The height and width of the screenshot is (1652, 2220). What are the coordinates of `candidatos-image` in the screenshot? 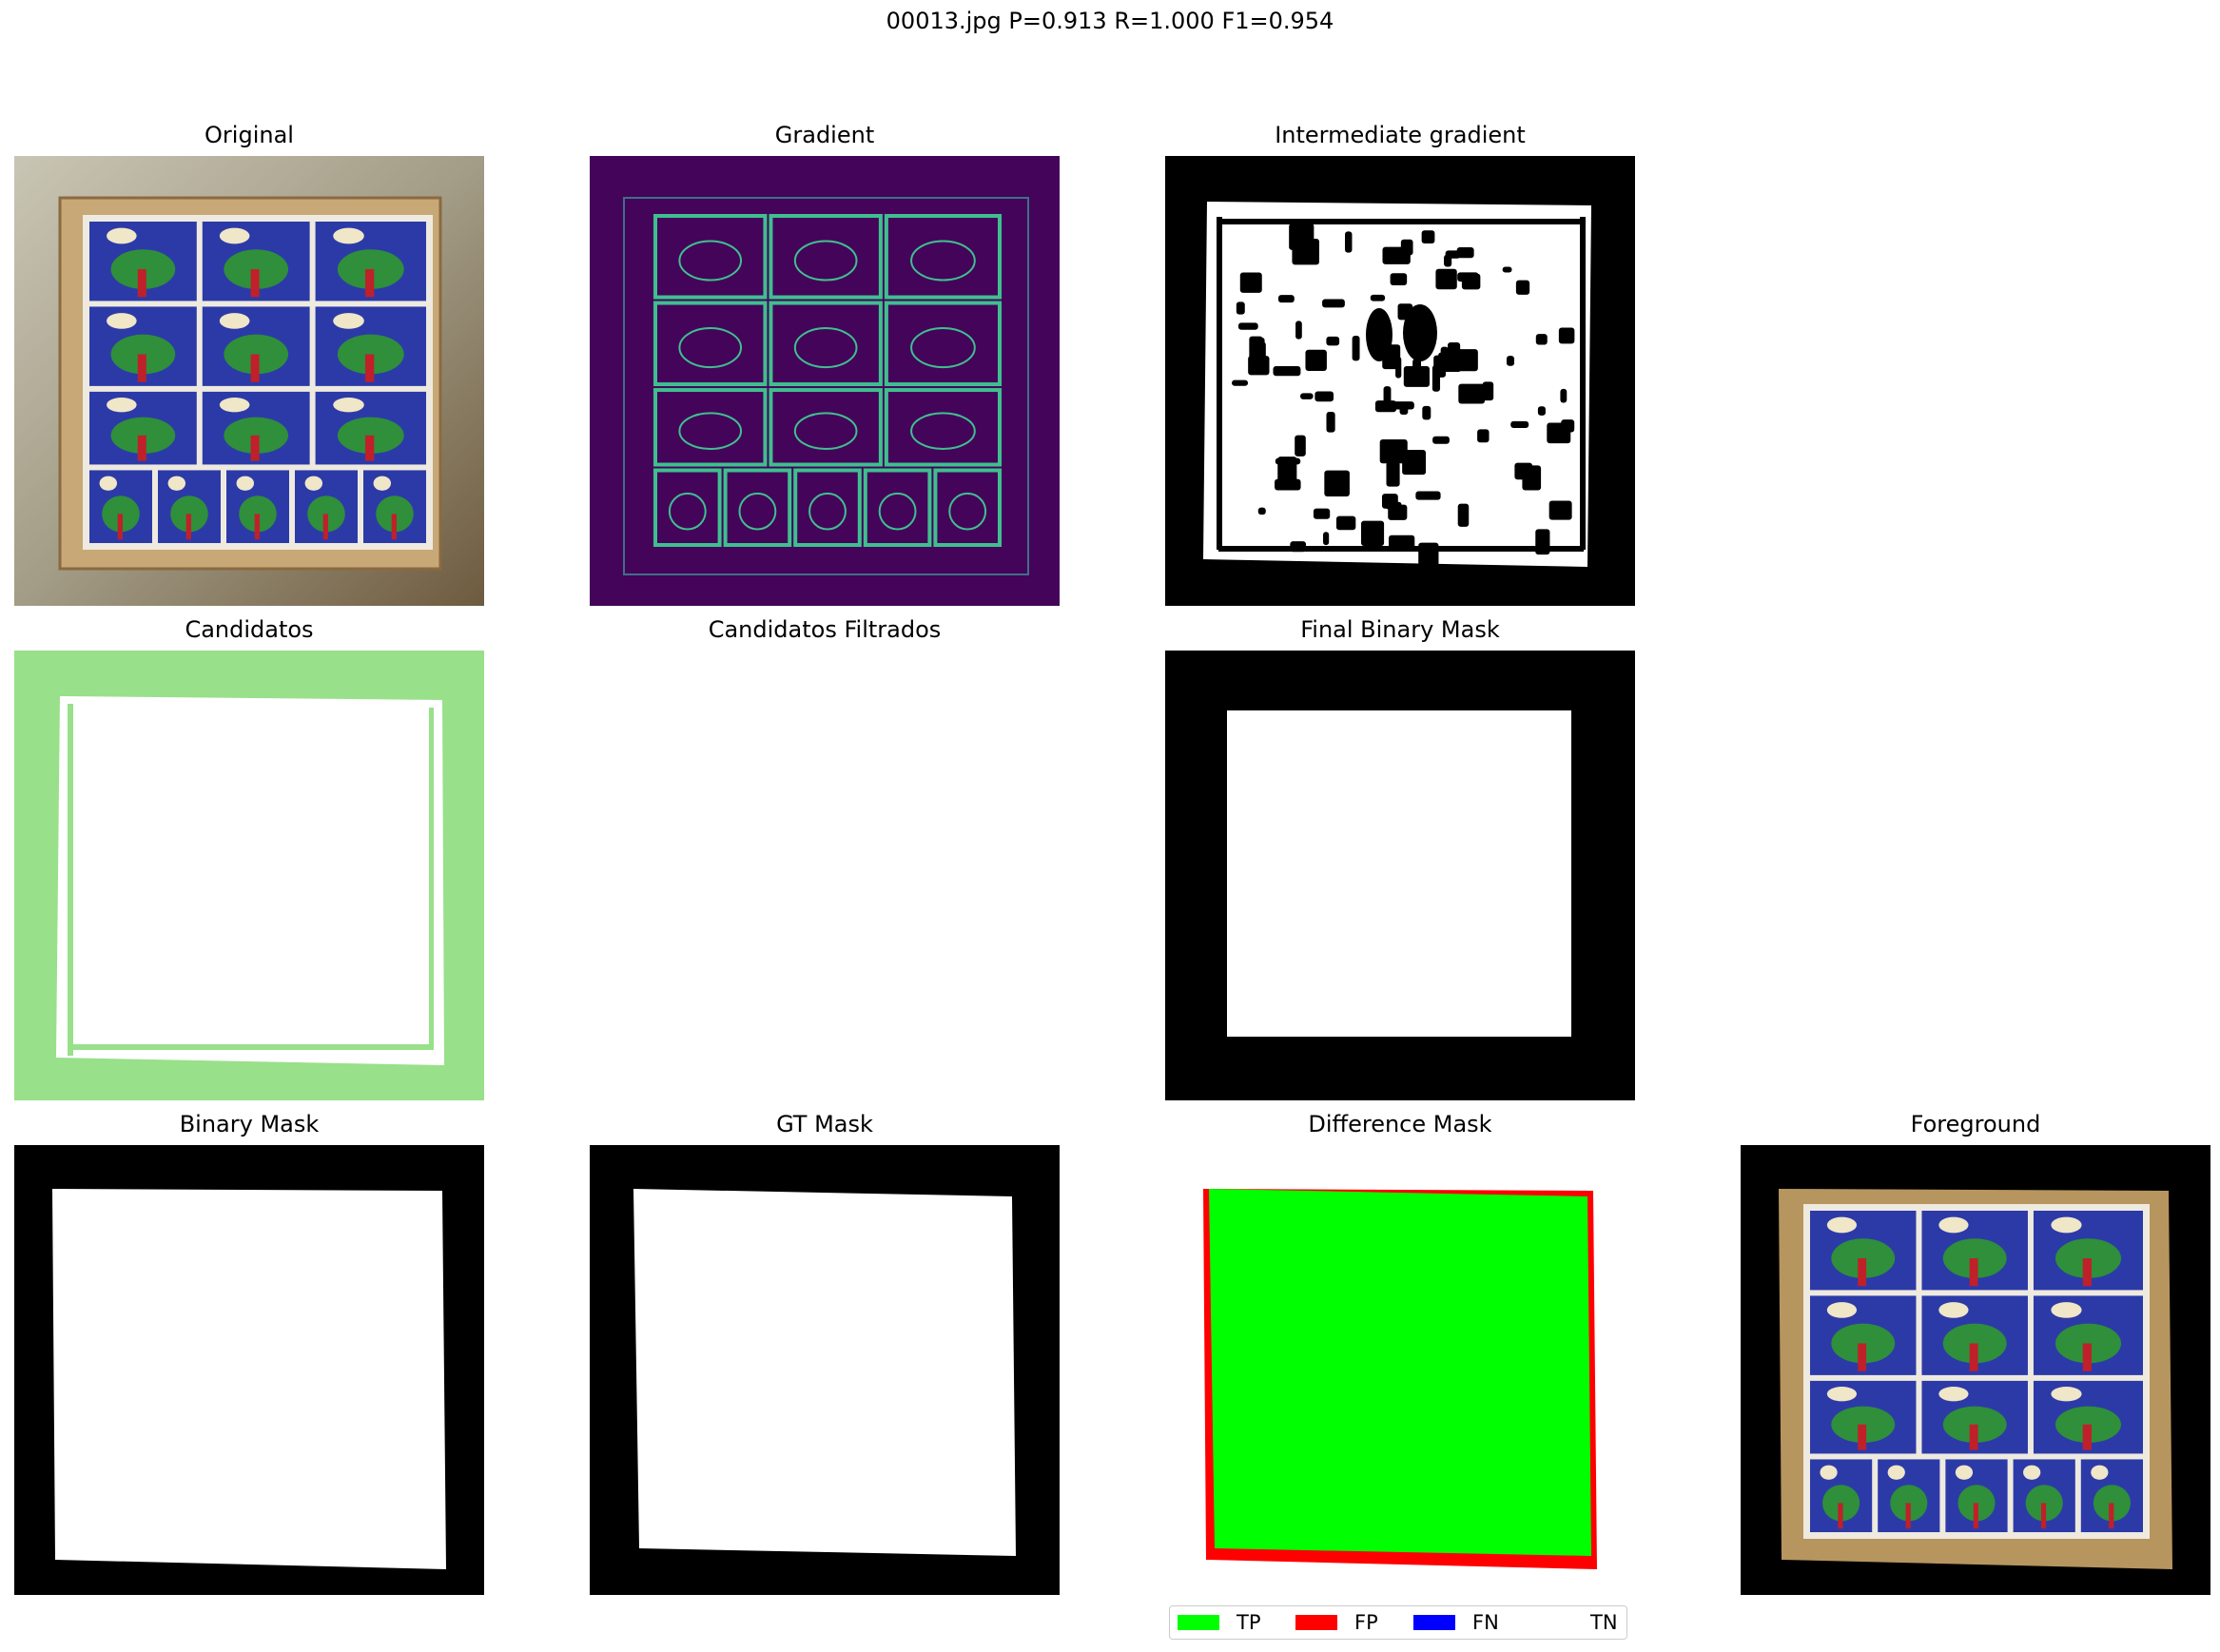 It's located at (249, 875).